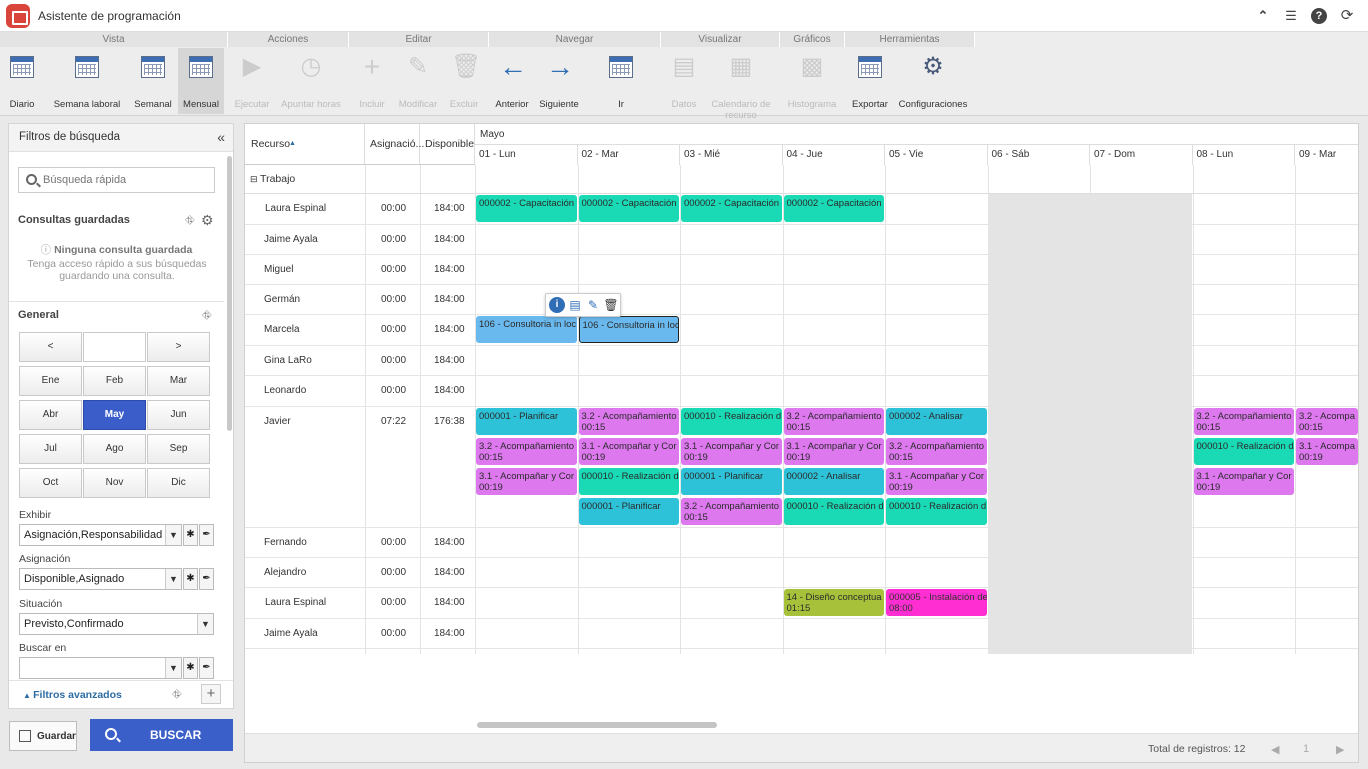  I want to click on month-oct: Oct, so click(50, 483).